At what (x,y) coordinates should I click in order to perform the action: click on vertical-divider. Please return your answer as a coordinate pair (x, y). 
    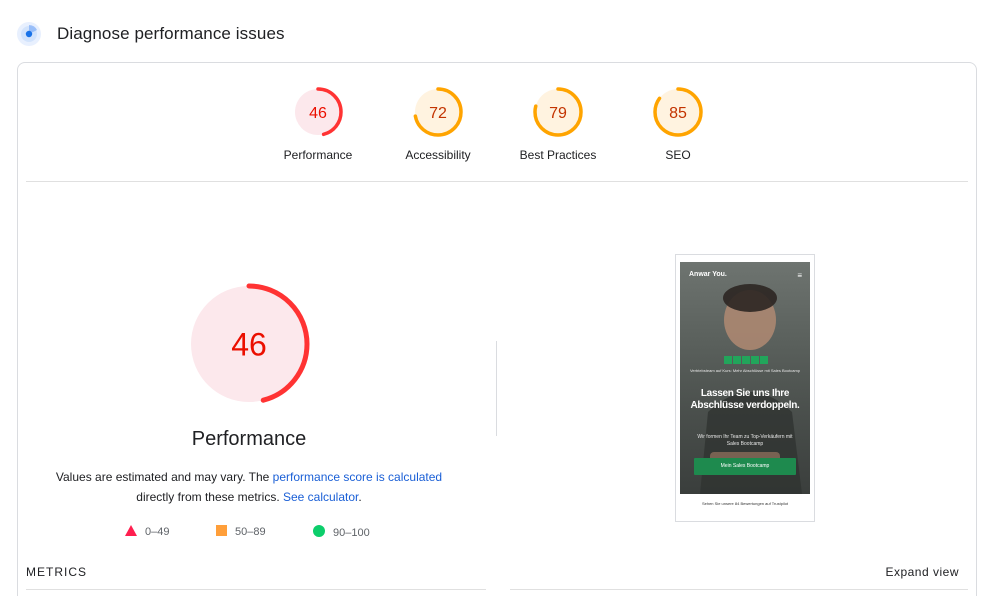
    Looking at the image, I should click on (496, 388).